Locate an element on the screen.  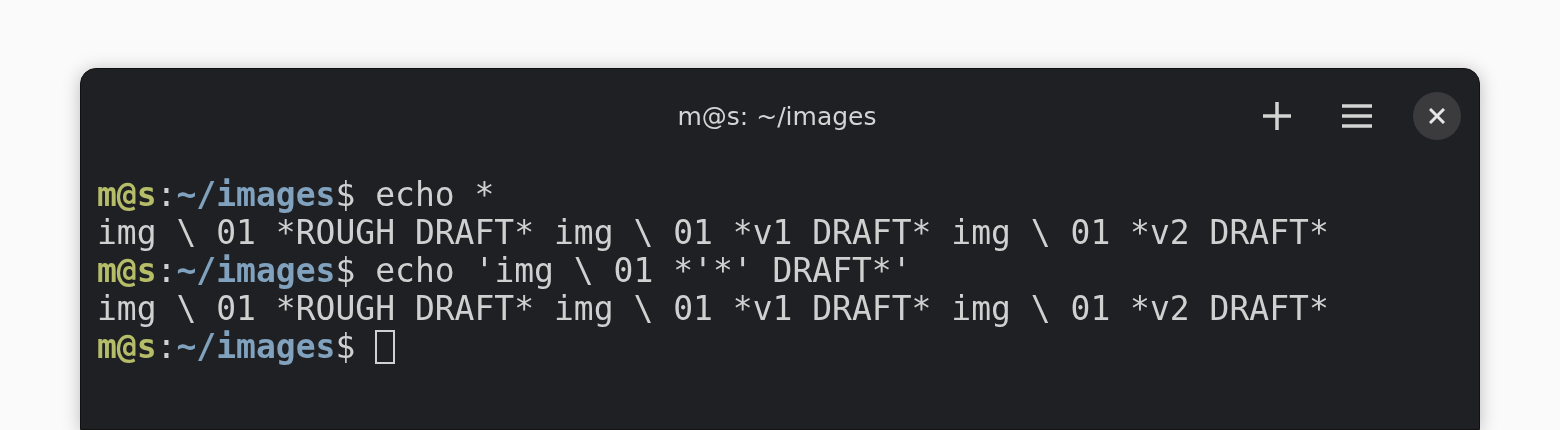
close-button is located at coordinates (1437, 116).